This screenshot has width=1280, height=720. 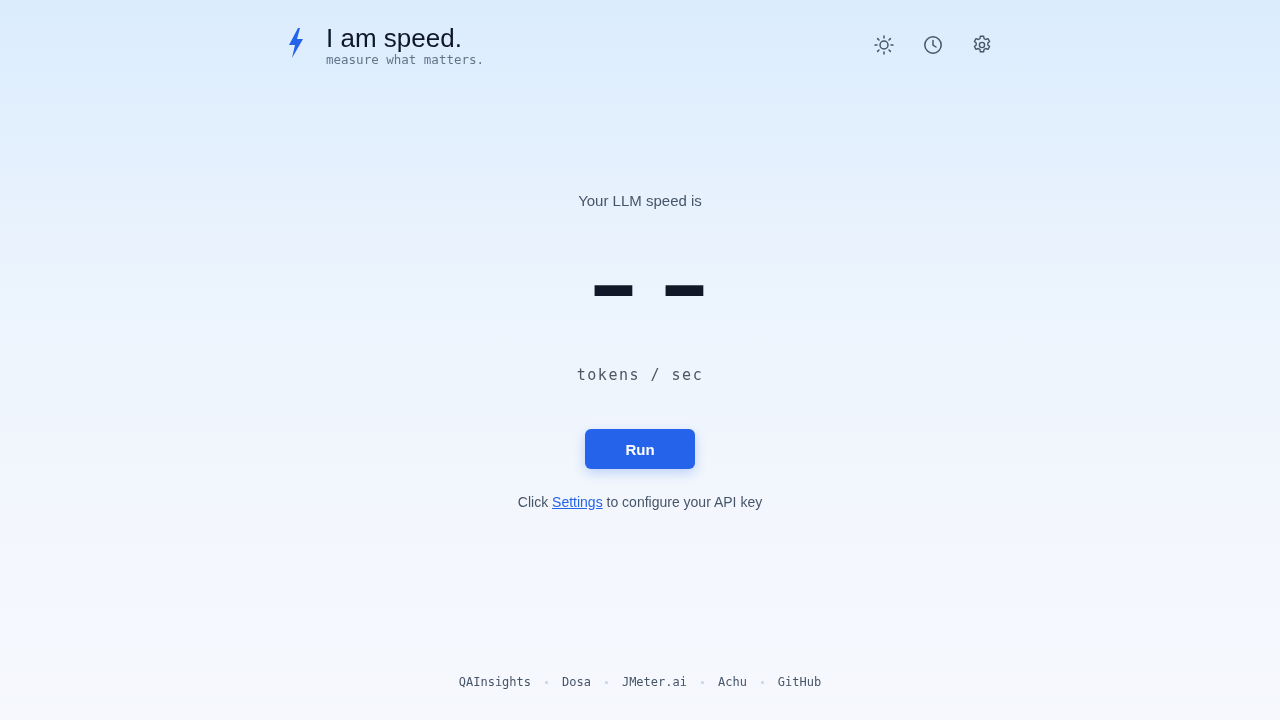 What do you see at coordinates (296, 42) in the screenshot?
I see `lightning-bolt-icon` at bounding box center [296, 42].